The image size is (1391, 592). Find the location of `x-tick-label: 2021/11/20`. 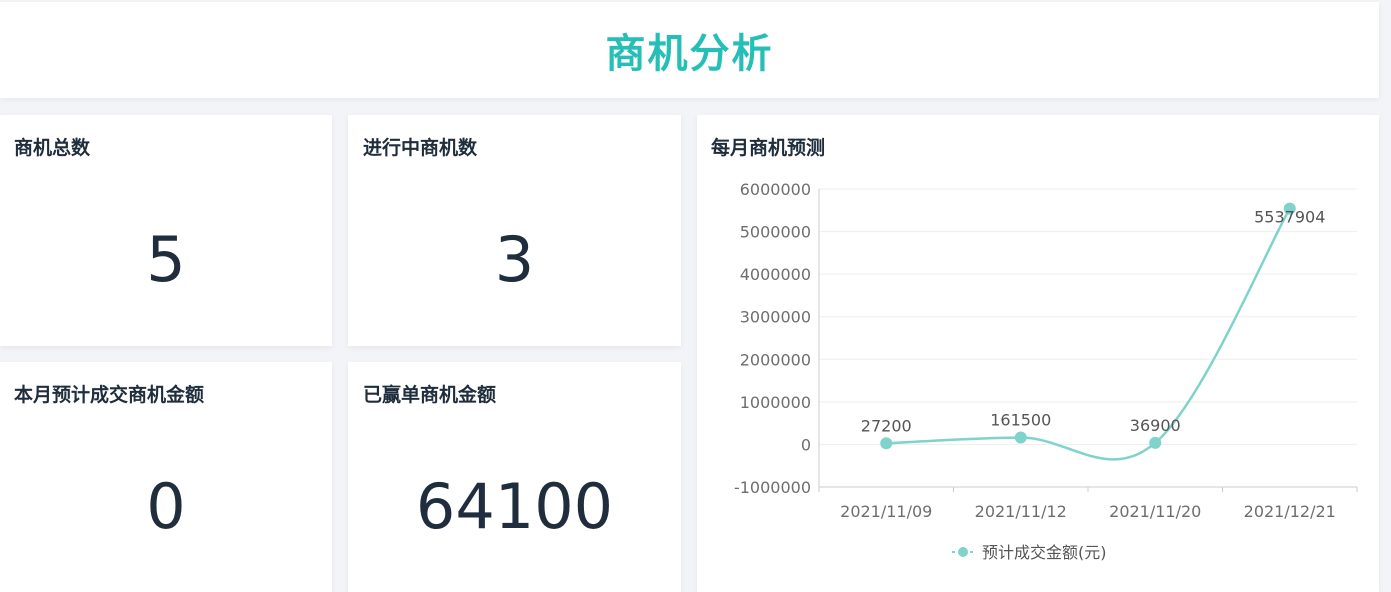

x-tick-label: 2021/11/20 is located at coordinates (1155, 511).